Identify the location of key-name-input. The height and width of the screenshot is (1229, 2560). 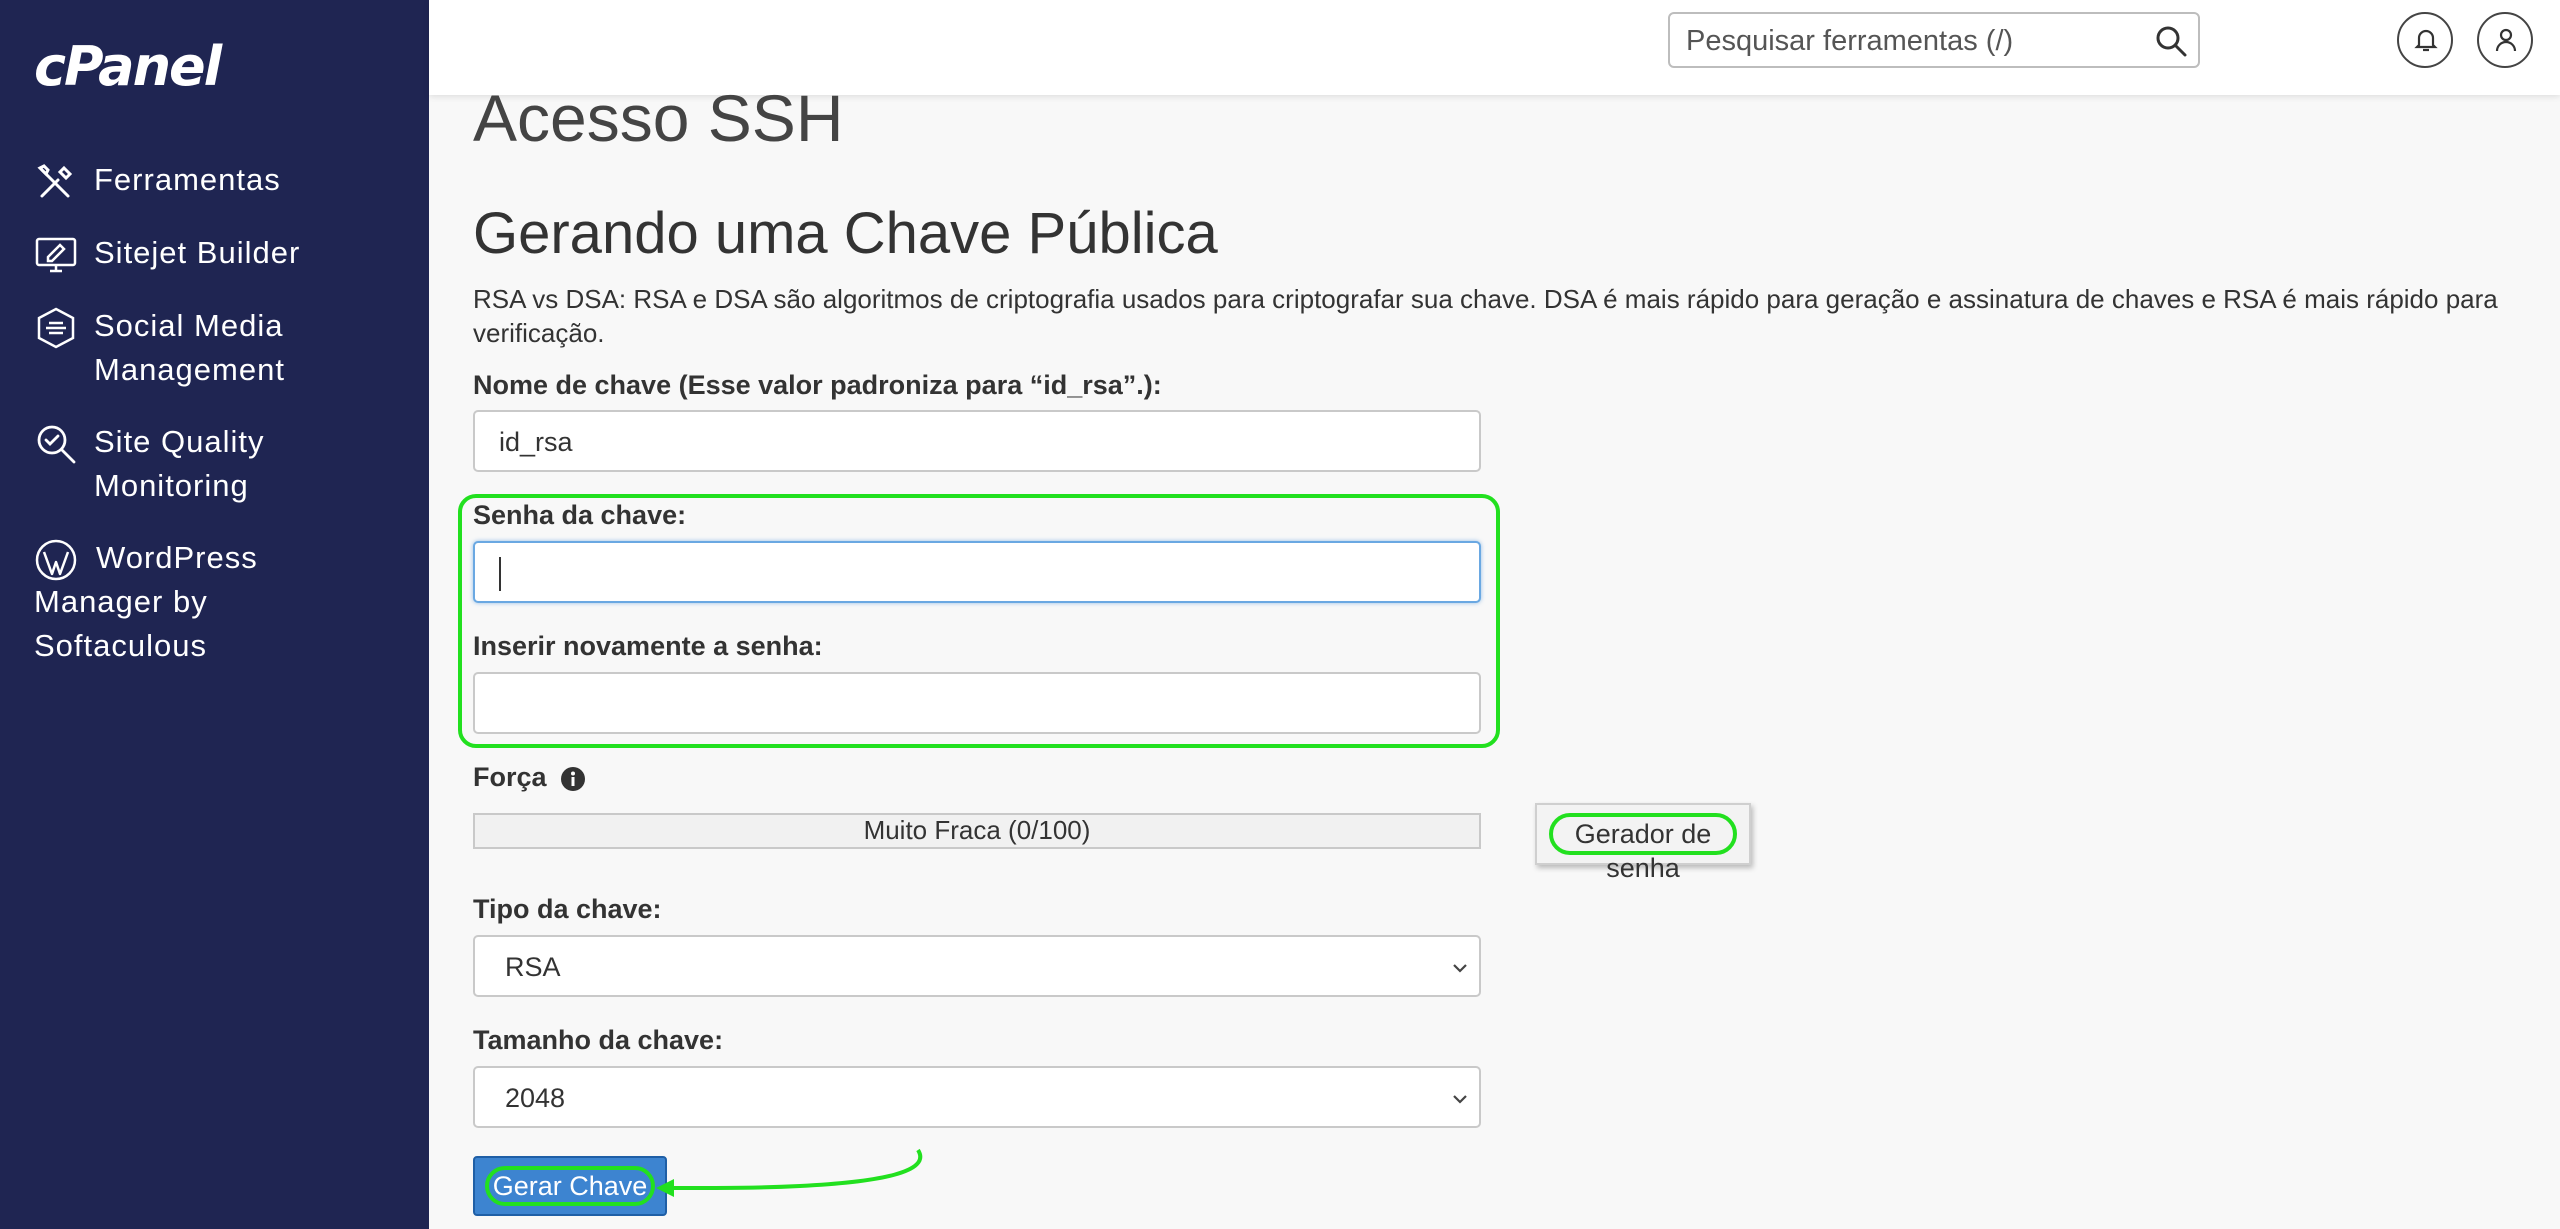
(979, 442).